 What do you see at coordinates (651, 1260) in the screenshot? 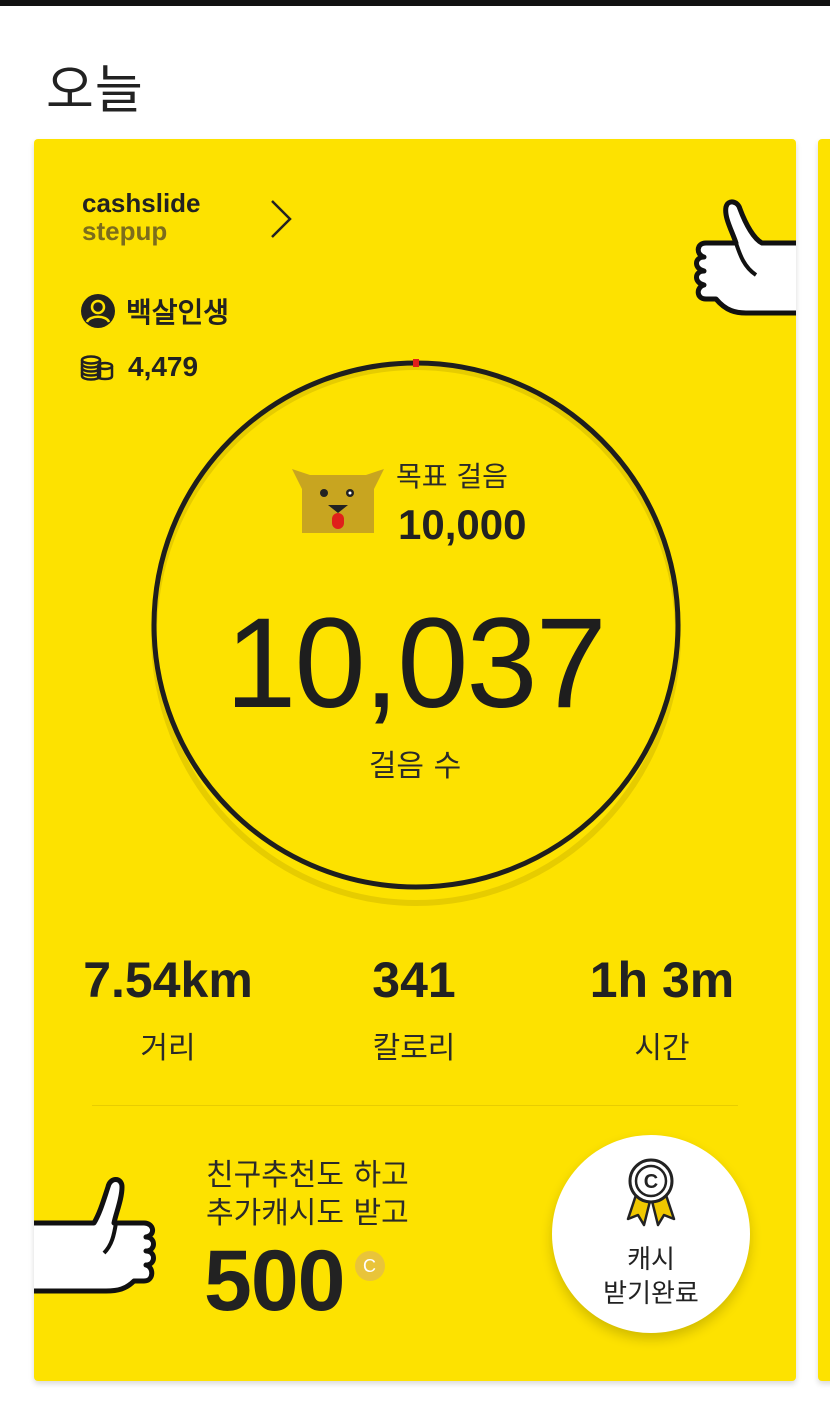
I see `cash-button-label-1: 캐시` at bounding box center [651, 1260].